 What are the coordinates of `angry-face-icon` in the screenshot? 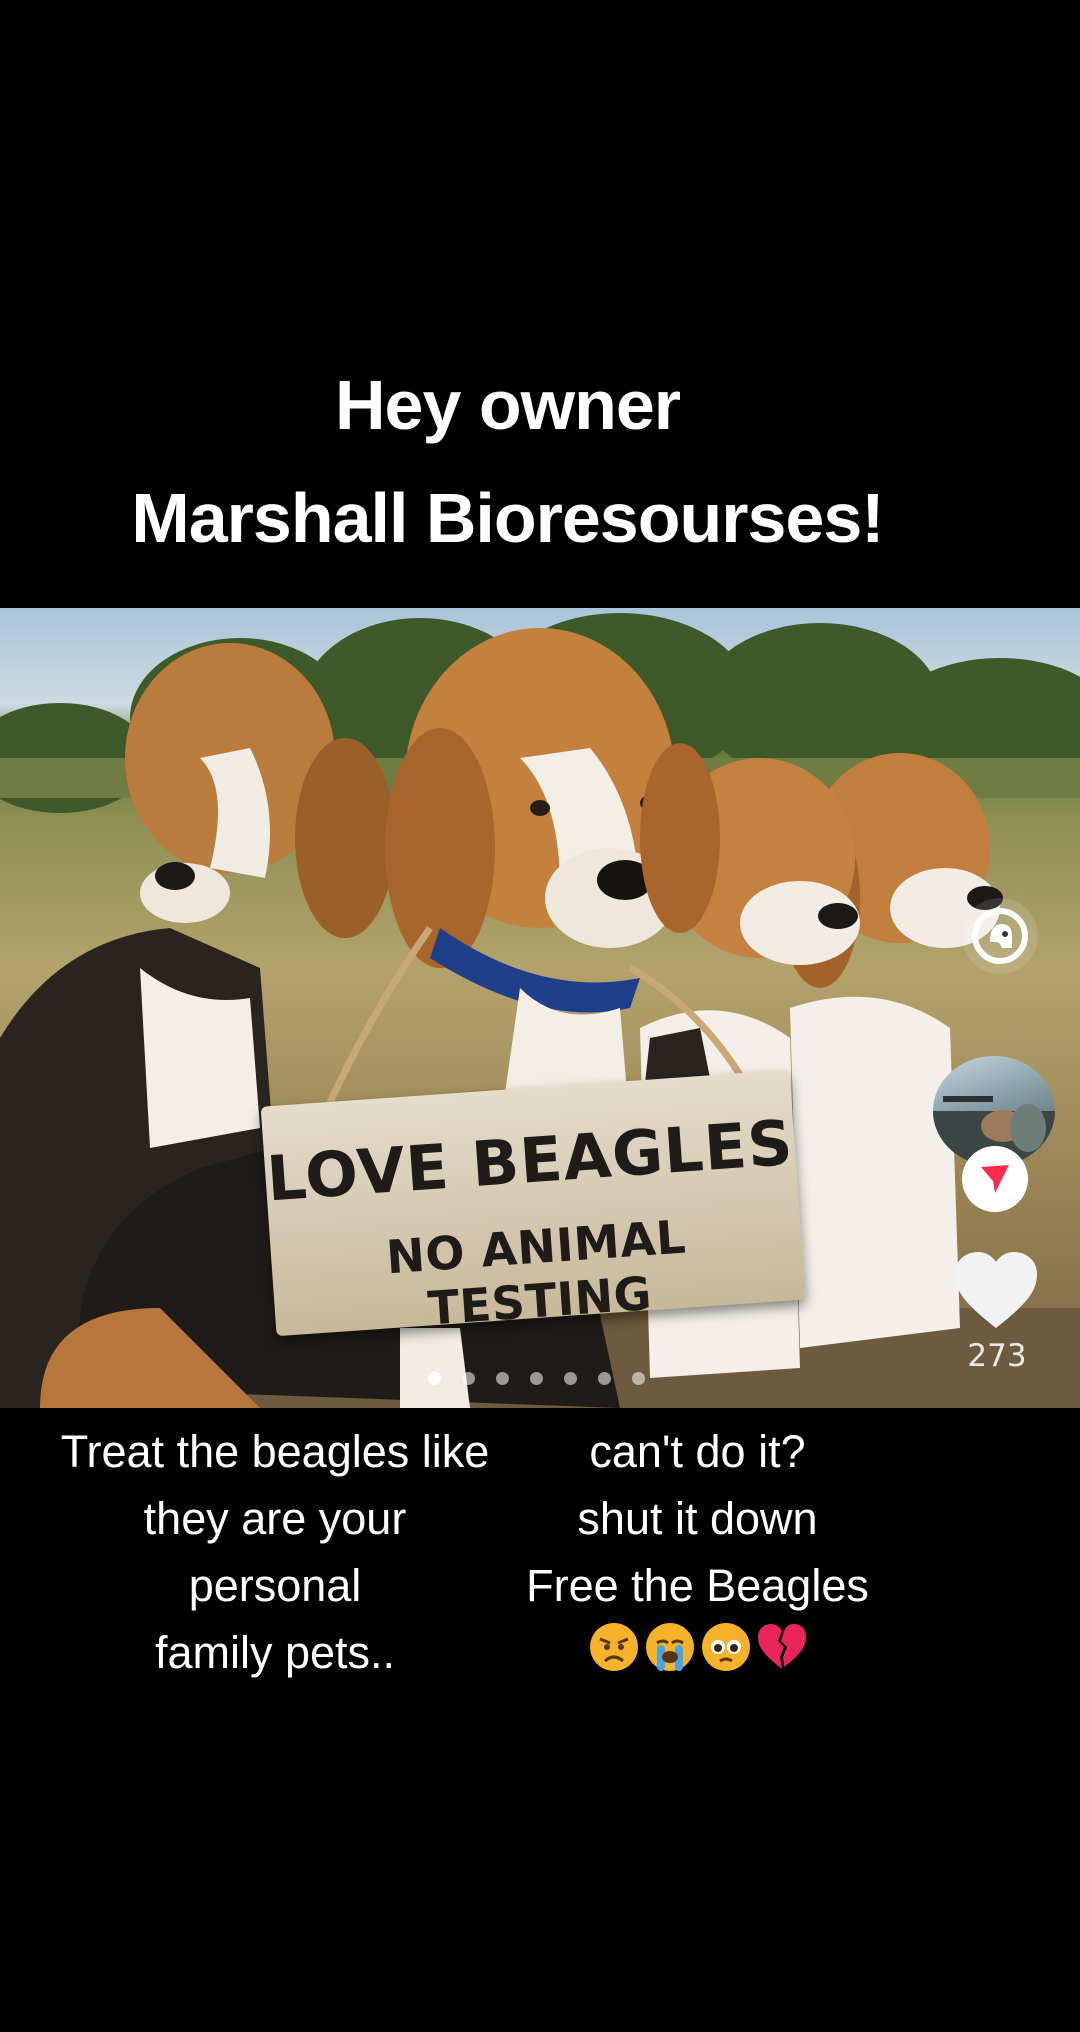 It's located at (613, 1647).